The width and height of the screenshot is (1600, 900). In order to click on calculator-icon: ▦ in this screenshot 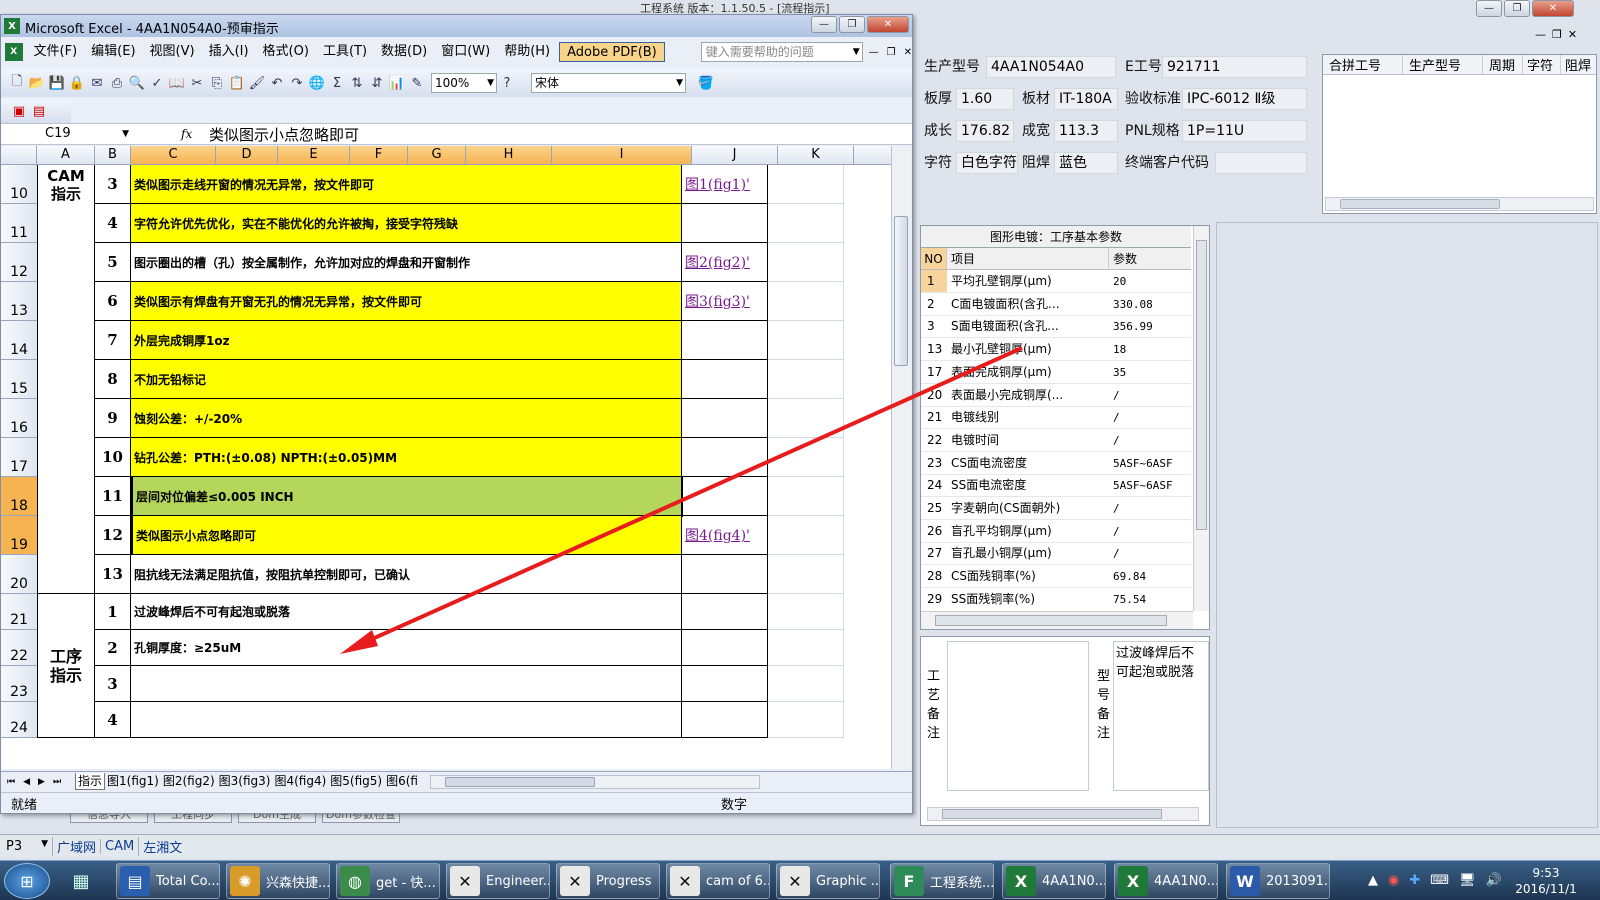, I will do `click(81, 881)`.